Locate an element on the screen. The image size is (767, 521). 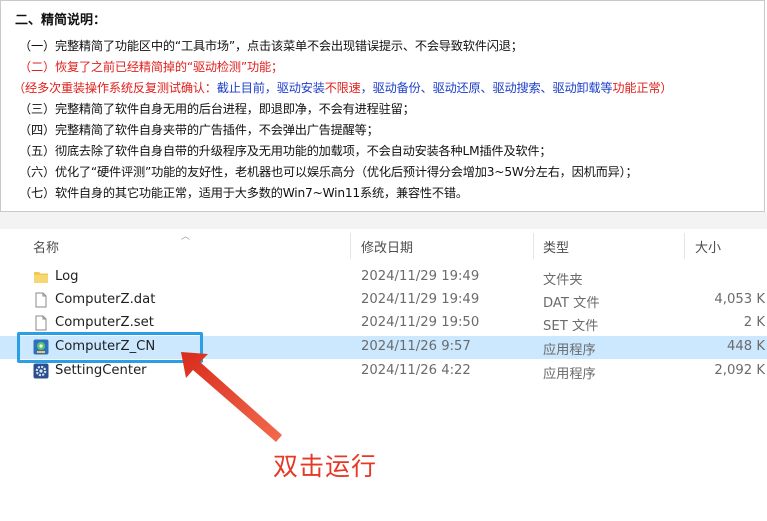
note-line-4: （三）完整精简了软件自身无用的后台进程，即退即净，不会有进程驻留； is located at coordinates (217, 109).